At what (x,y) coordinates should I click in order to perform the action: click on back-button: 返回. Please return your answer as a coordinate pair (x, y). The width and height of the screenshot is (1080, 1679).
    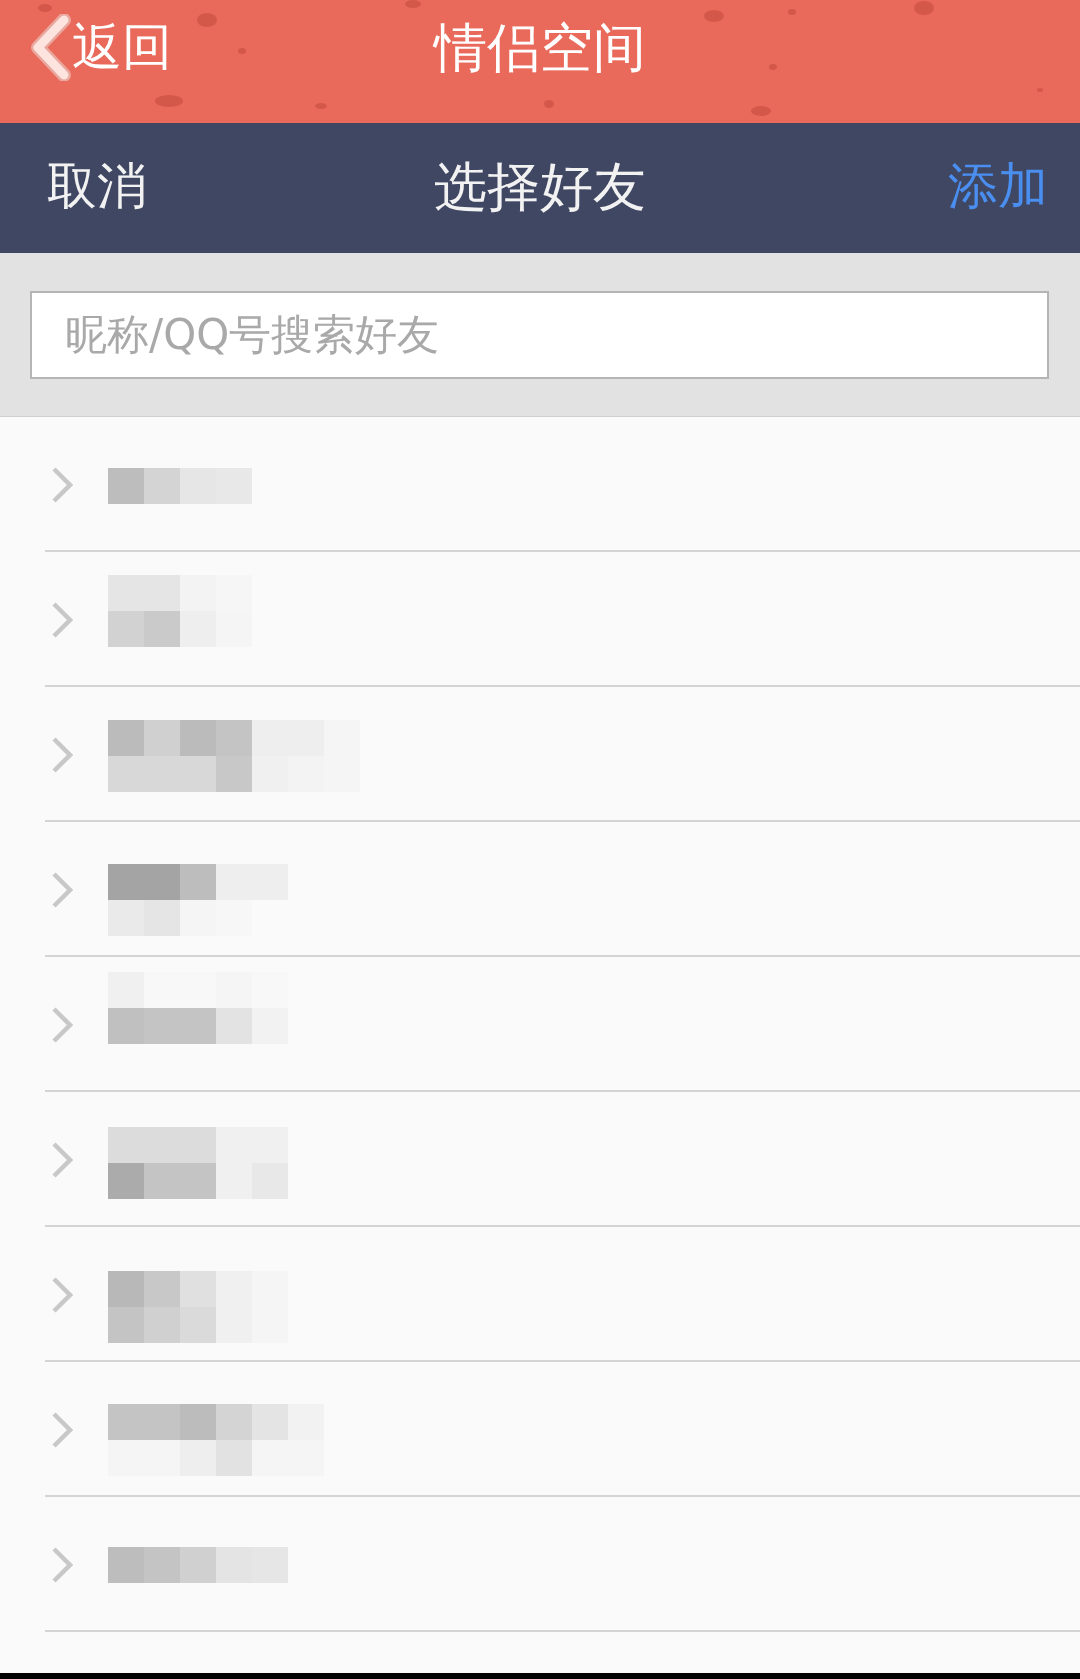
    Looking at the image, I should click on (100, 47).